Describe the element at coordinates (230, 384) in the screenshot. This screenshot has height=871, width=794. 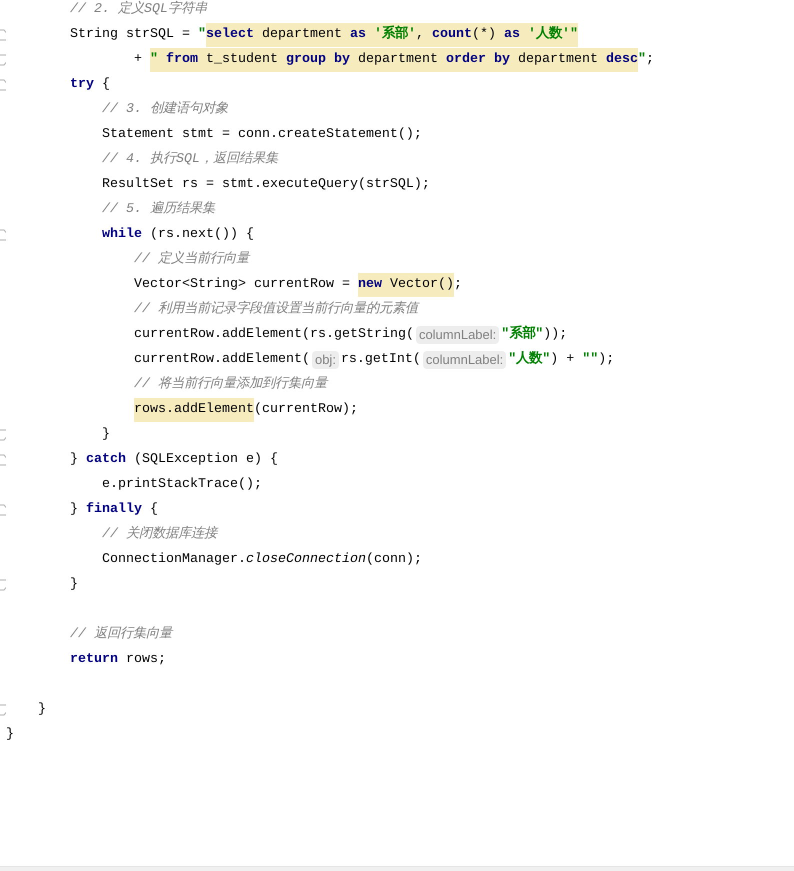
I see `code-comment: // 将当前行向量添加到行集向量` at that location.